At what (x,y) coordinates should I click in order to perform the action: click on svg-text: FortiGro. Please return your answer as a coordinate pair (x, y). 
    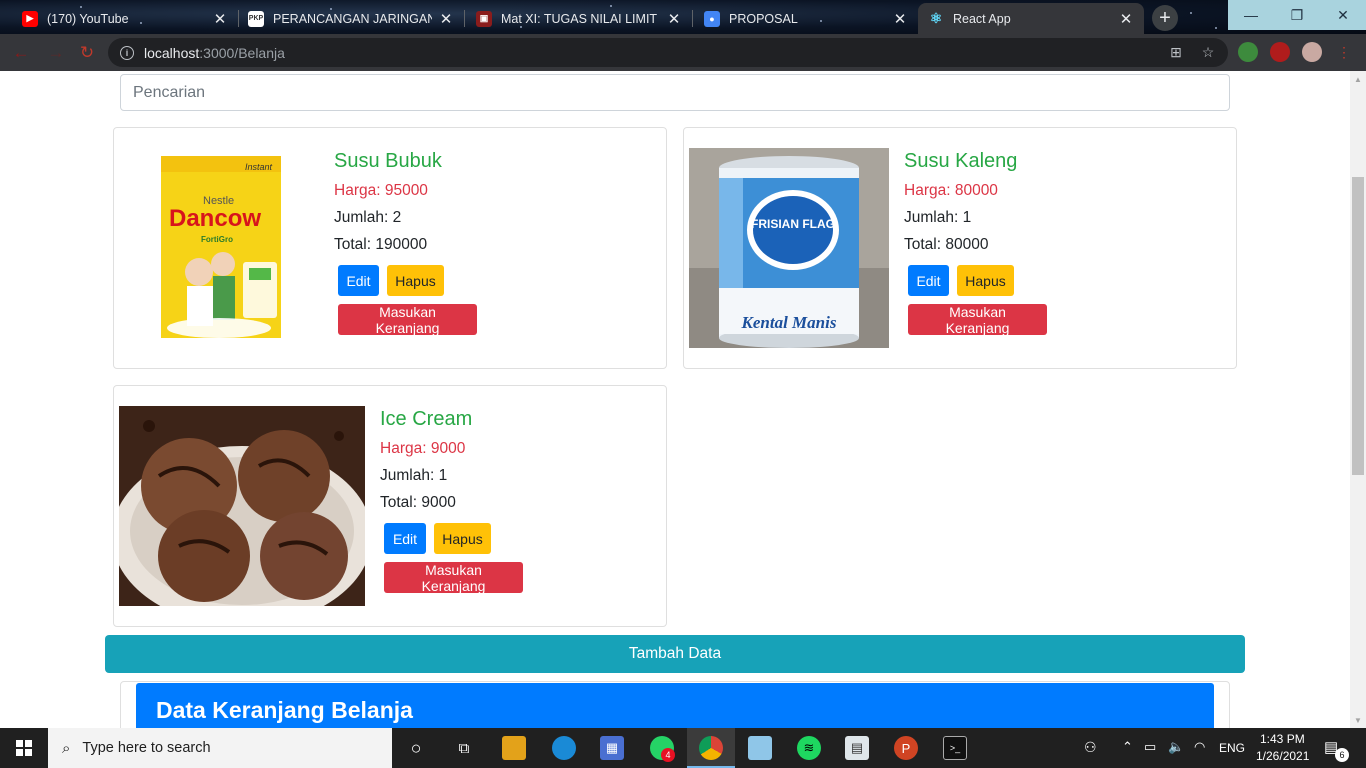
    Looking at the image, I should click on (217, 239).